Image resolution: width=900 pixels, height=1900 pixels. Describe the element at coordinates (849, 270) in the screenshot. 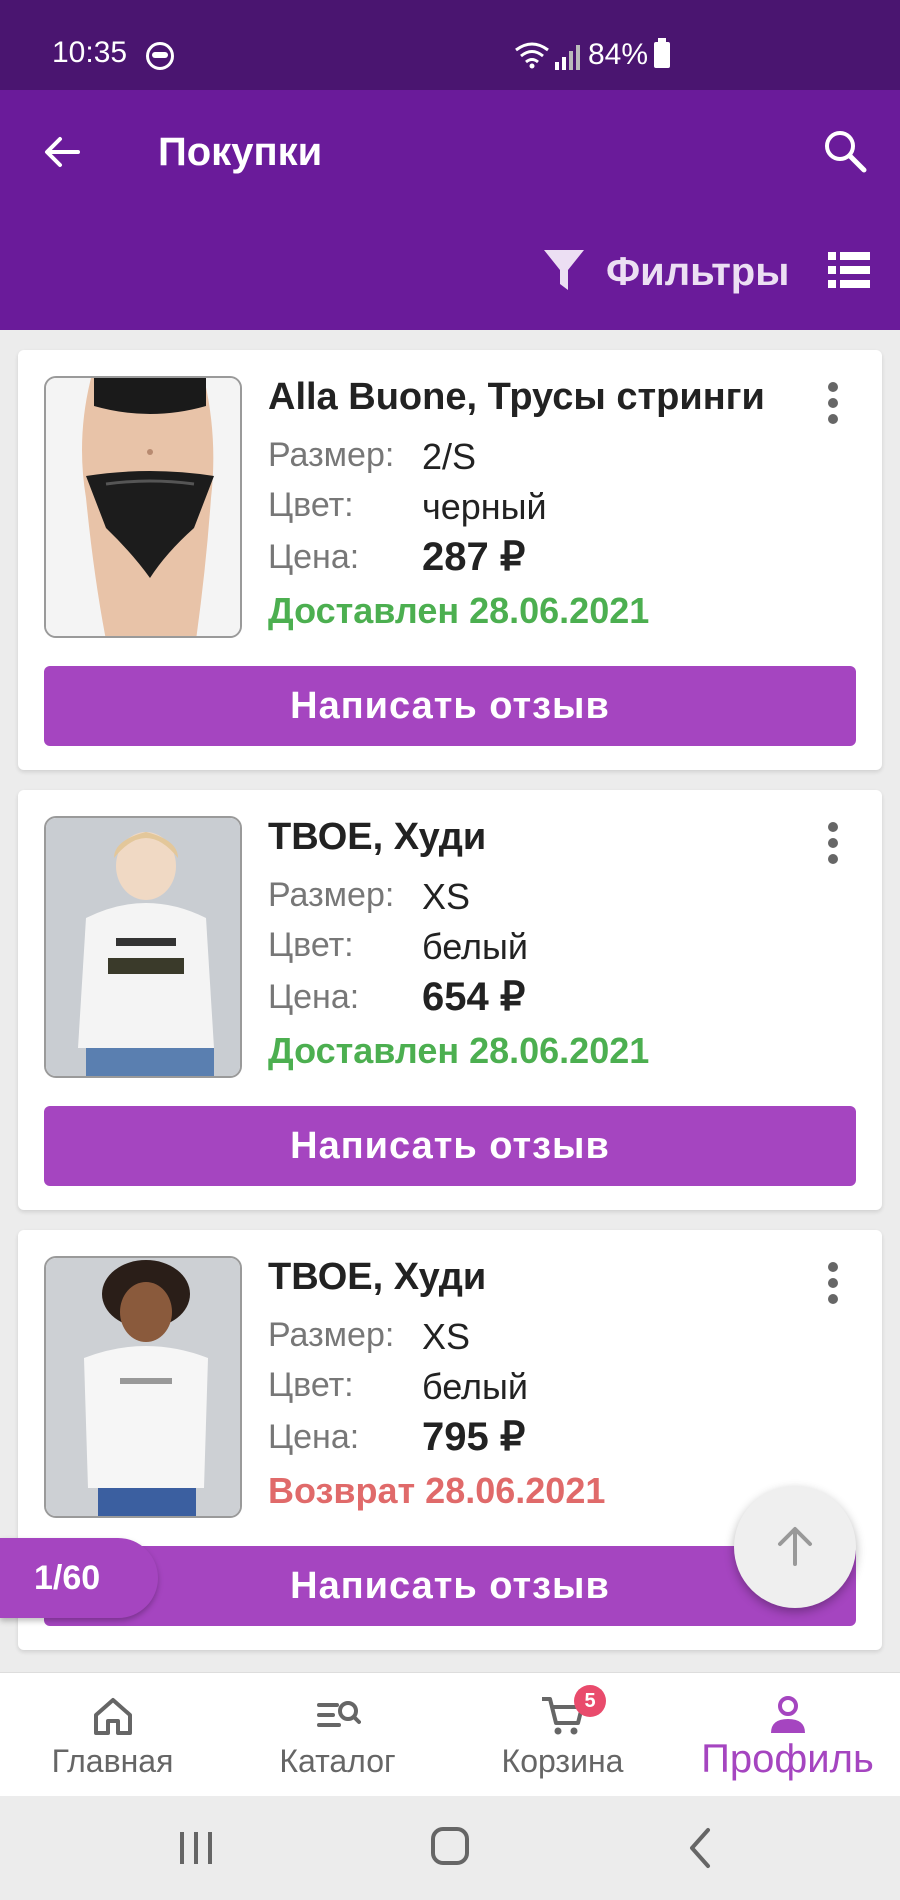

I see `list-view-icon` at that location.